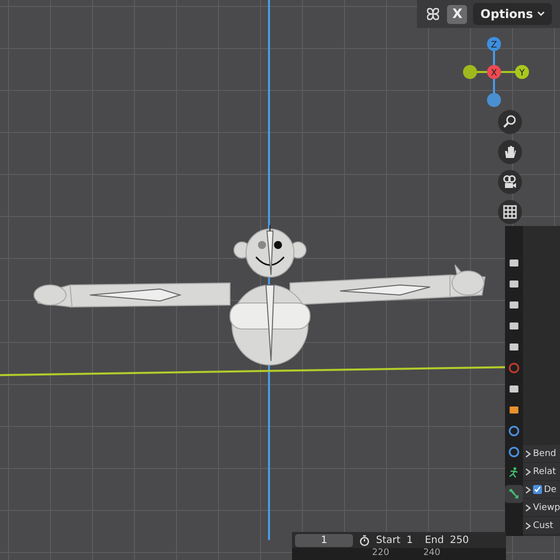 Image resolution: width=560 pixels, height=560 pixels. What do you see at coordinates (459, 540) in the screenshot?
I see `end-frame-field: 250` at bounding box center [459, 540].